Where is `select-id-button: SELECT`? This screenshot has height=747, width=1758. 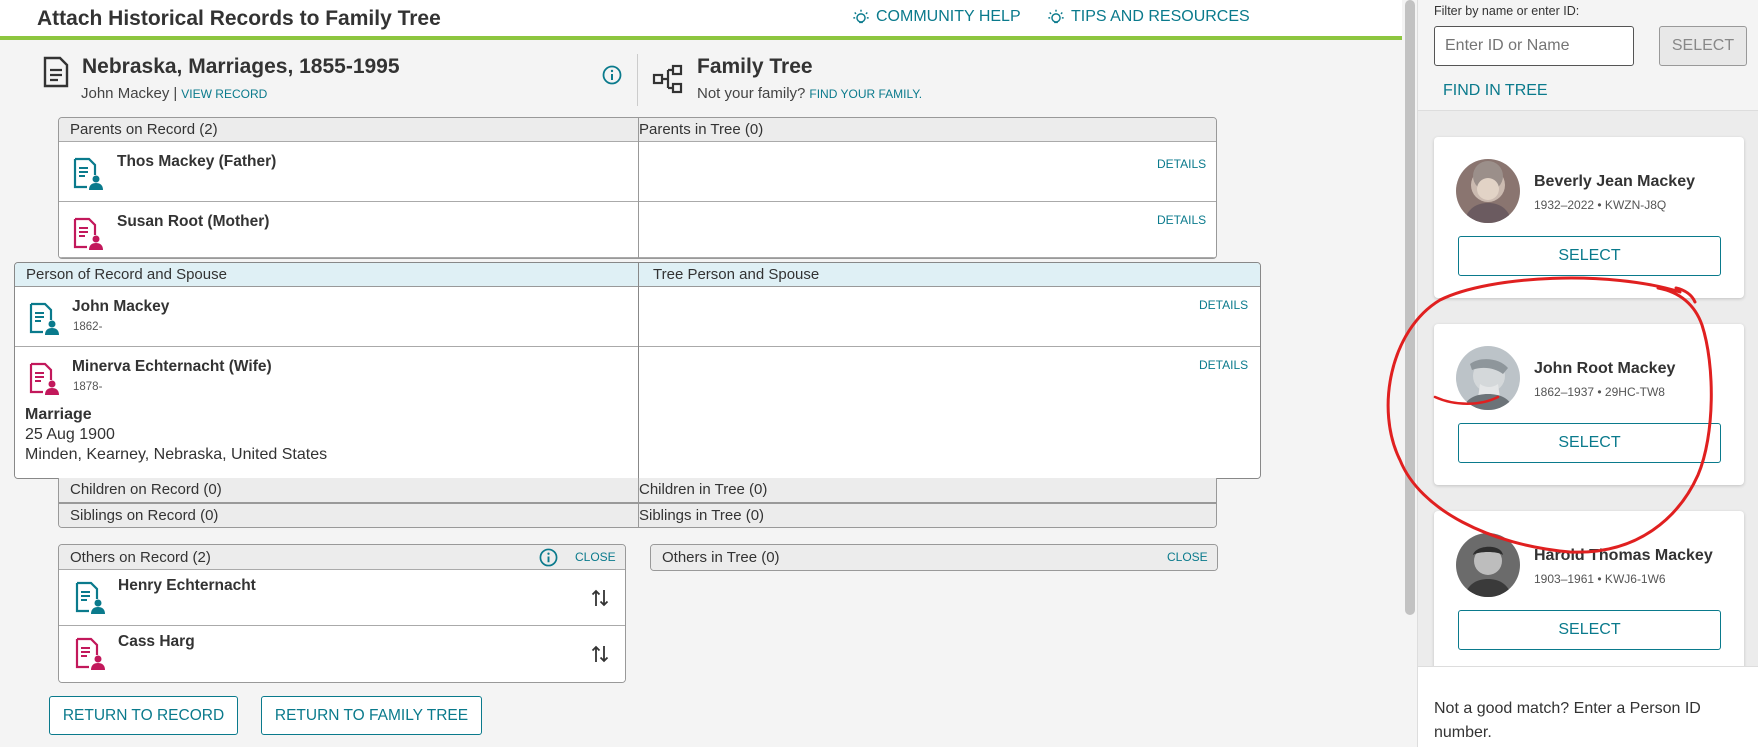 select-id-button: SELECT is located at coordinates (1703, 46).